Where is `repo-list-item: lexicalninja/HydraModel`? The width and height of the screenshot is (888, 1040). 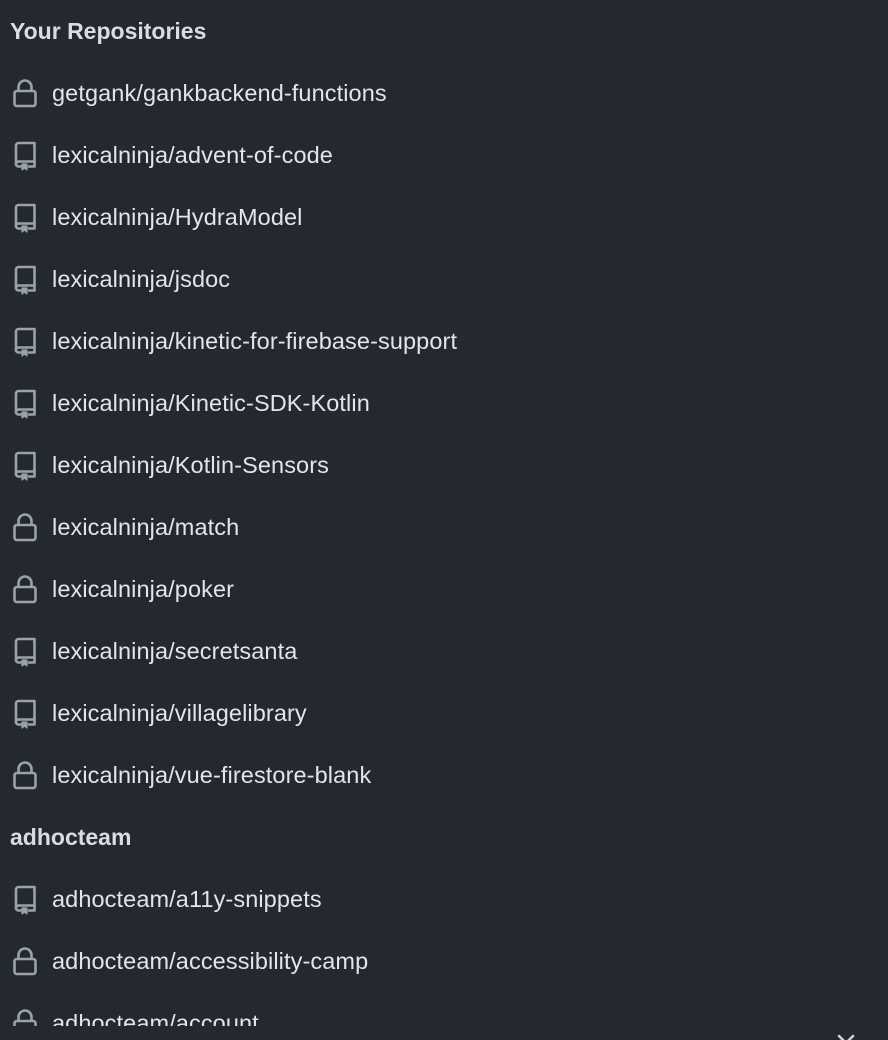
repo-list-item: lexicalninja/HydraModel is located at coordinates (444, 217).